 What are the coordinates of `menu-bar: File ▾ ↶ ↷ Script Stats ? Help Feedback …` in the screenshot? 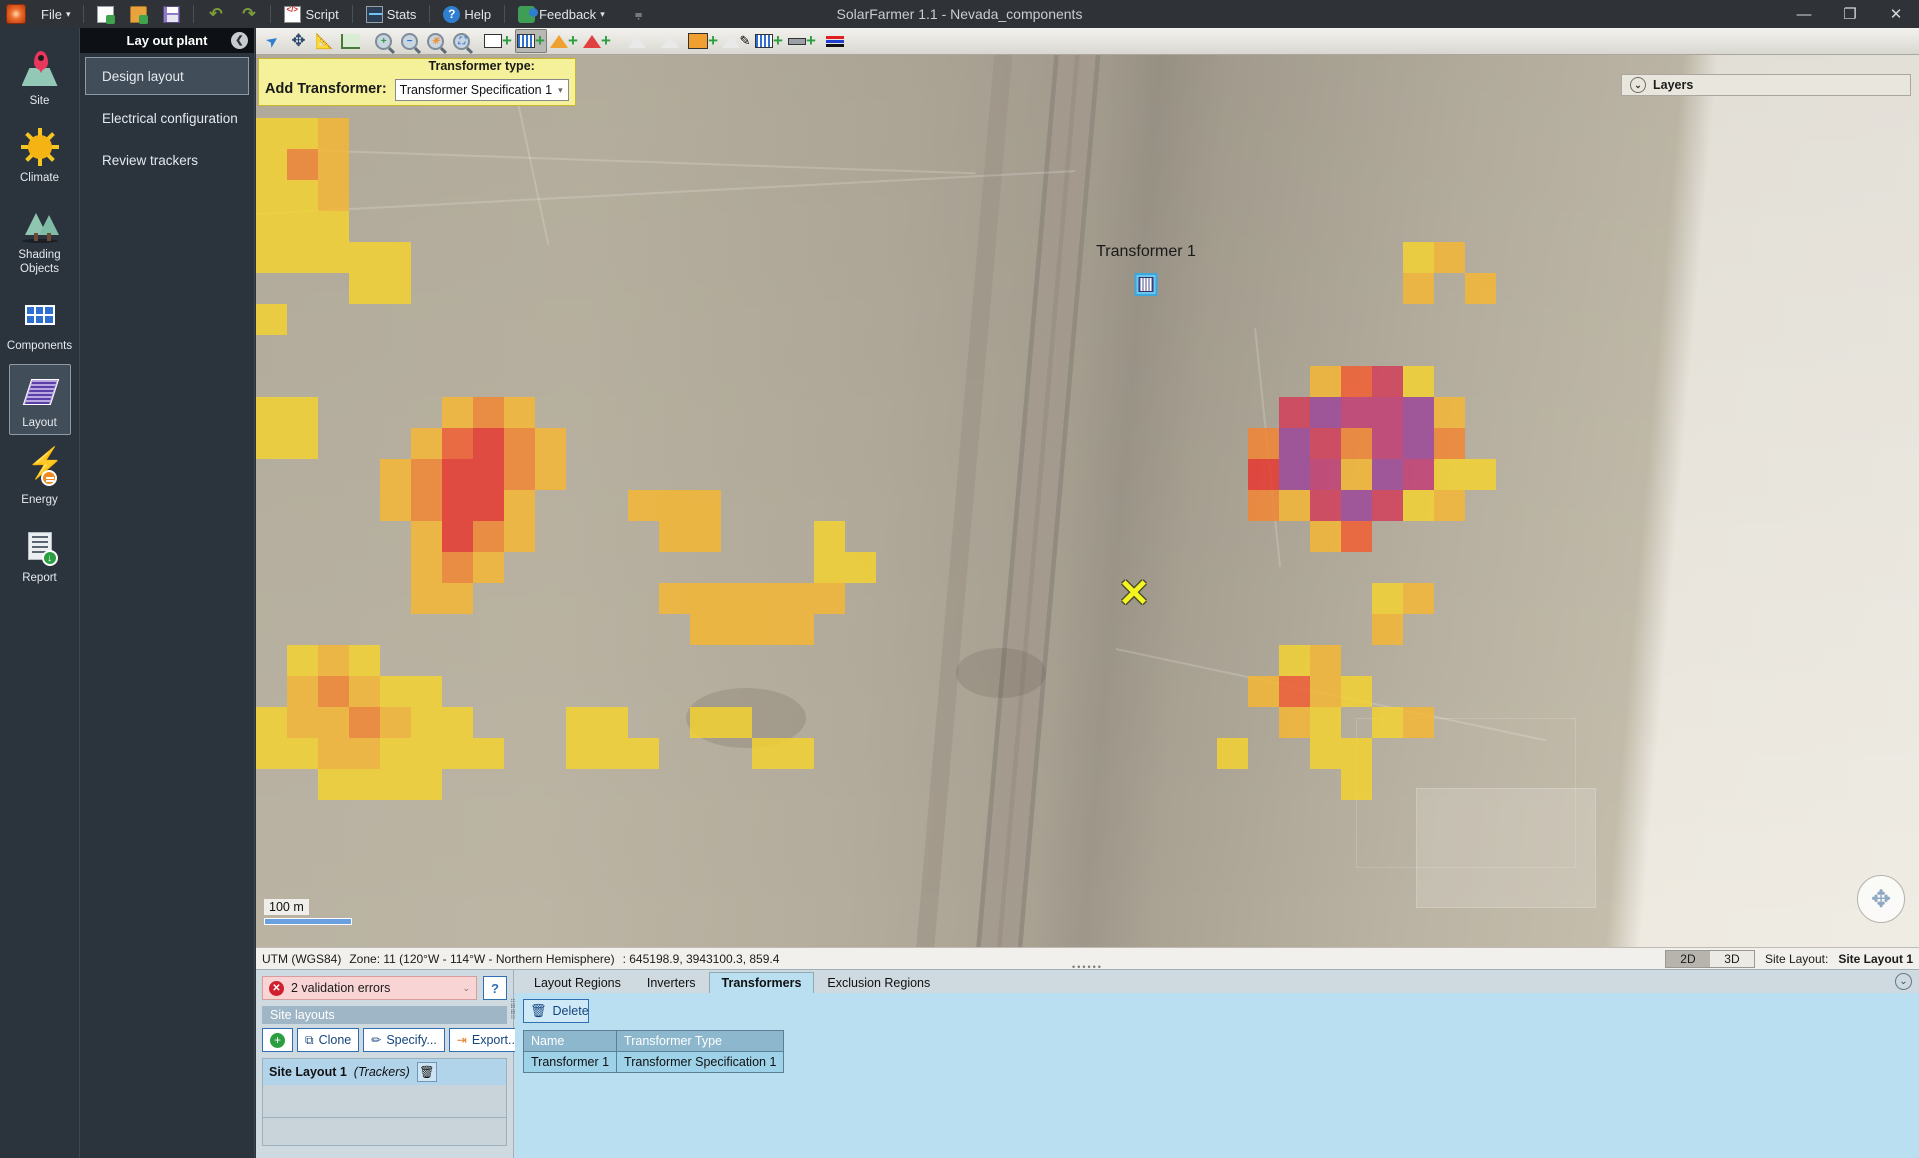 It's located at (324, 14).